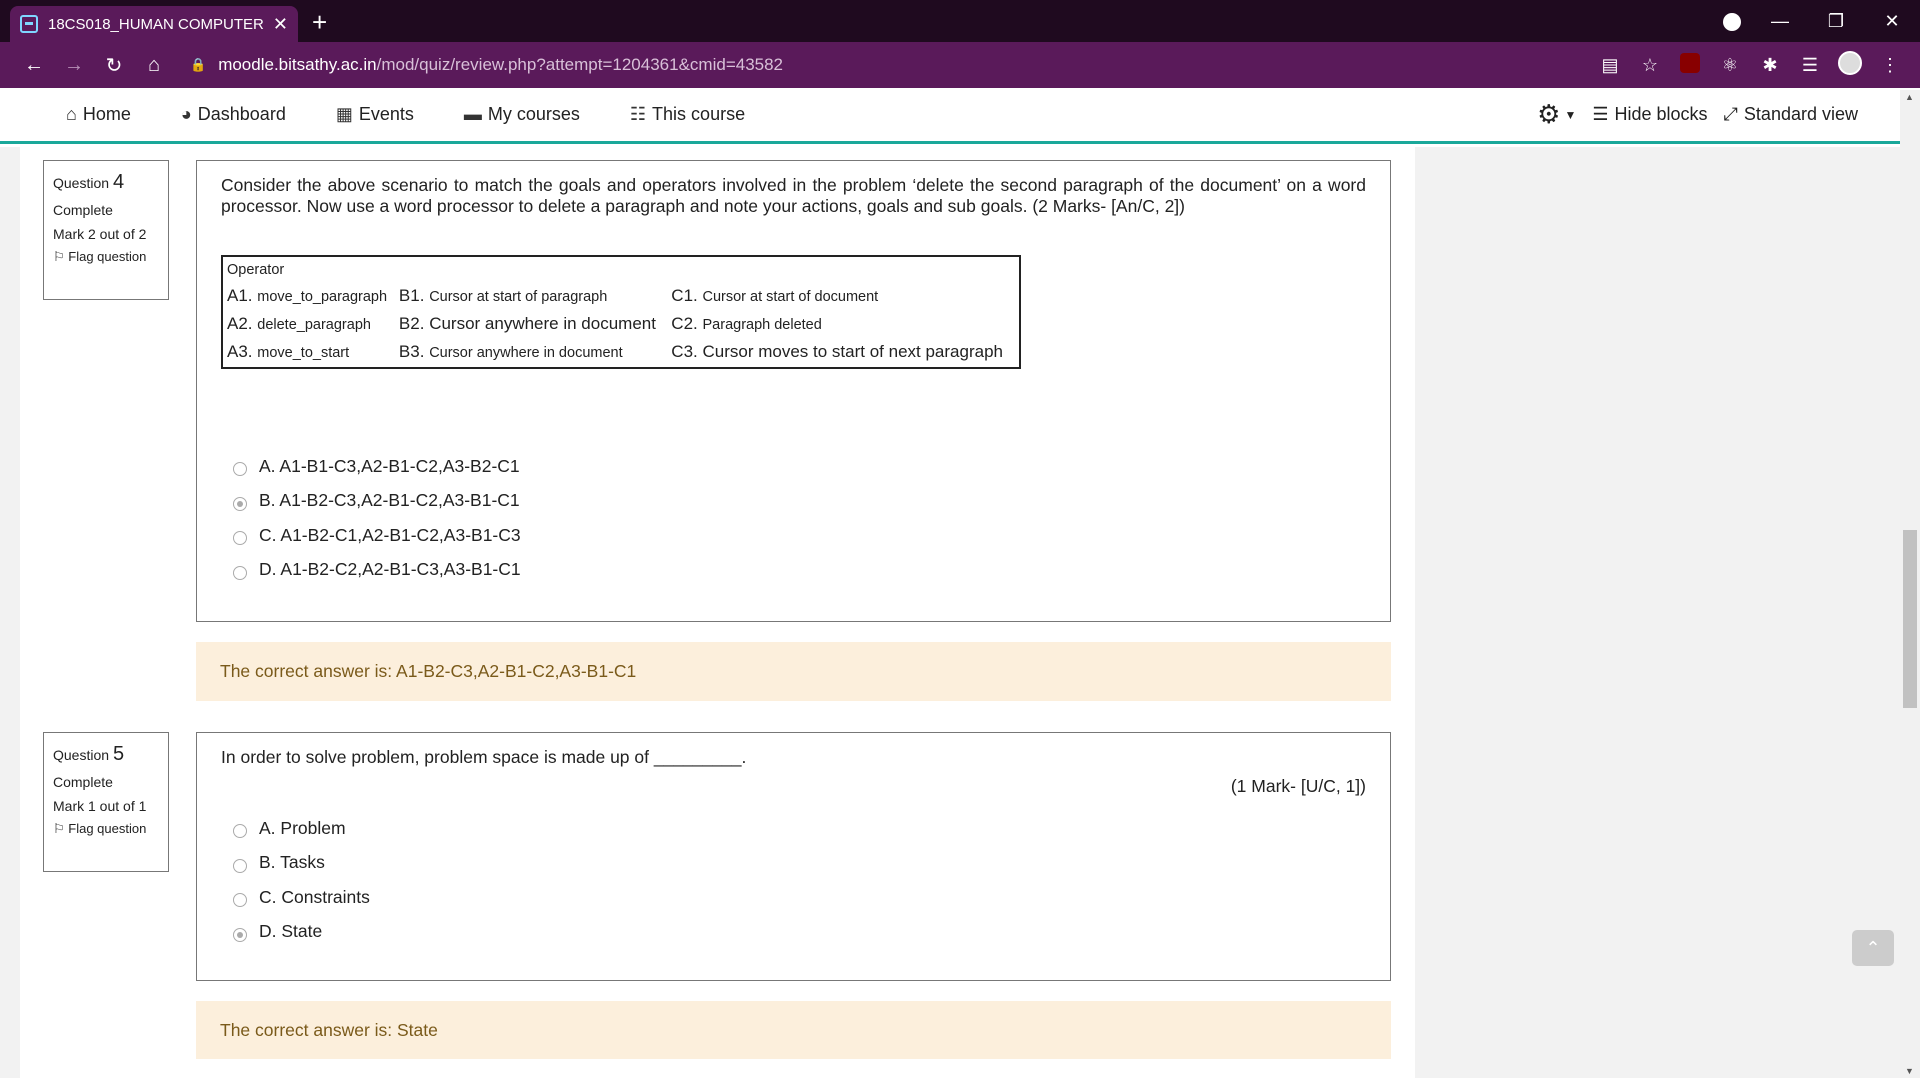  Describe the element at coordinates (297, 64) in the screenshot. I see `url-host: moodle.bitsathy.ac.in` at that location.